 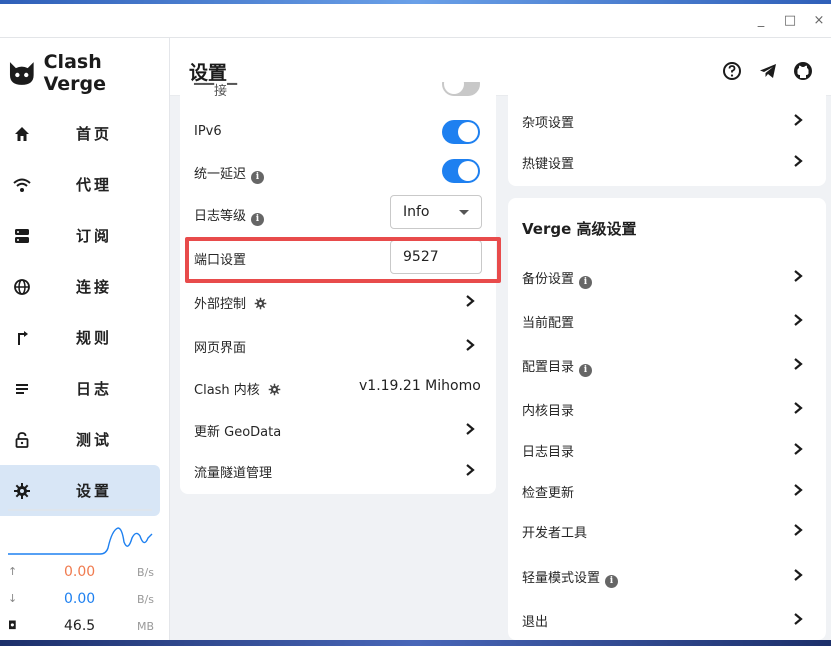 I want to click on page-title: 设置, so click(x=208, y=73).